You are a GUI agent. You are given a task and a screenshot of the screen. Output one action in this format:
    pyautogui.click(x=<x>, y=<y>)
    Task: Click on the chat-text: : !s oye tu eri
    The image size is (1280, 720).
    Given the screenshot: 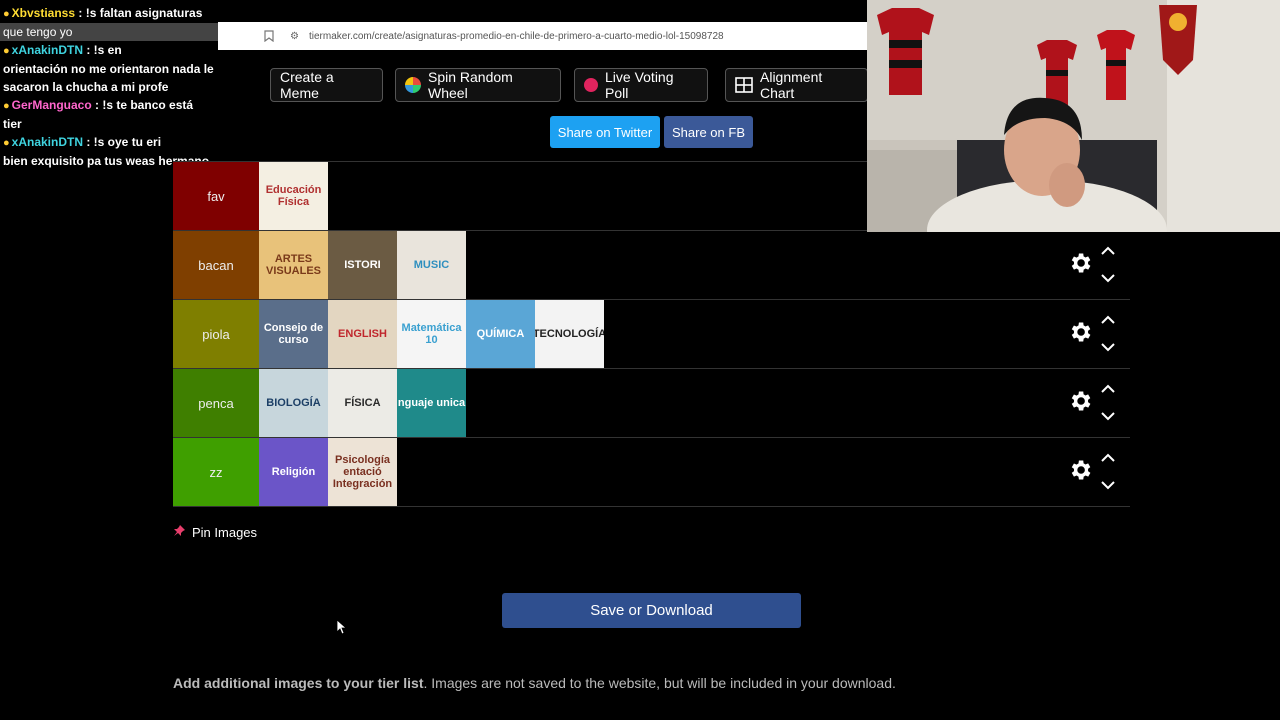 What is the action you would take?
    pyautogui.click(x=124, y=142)
    